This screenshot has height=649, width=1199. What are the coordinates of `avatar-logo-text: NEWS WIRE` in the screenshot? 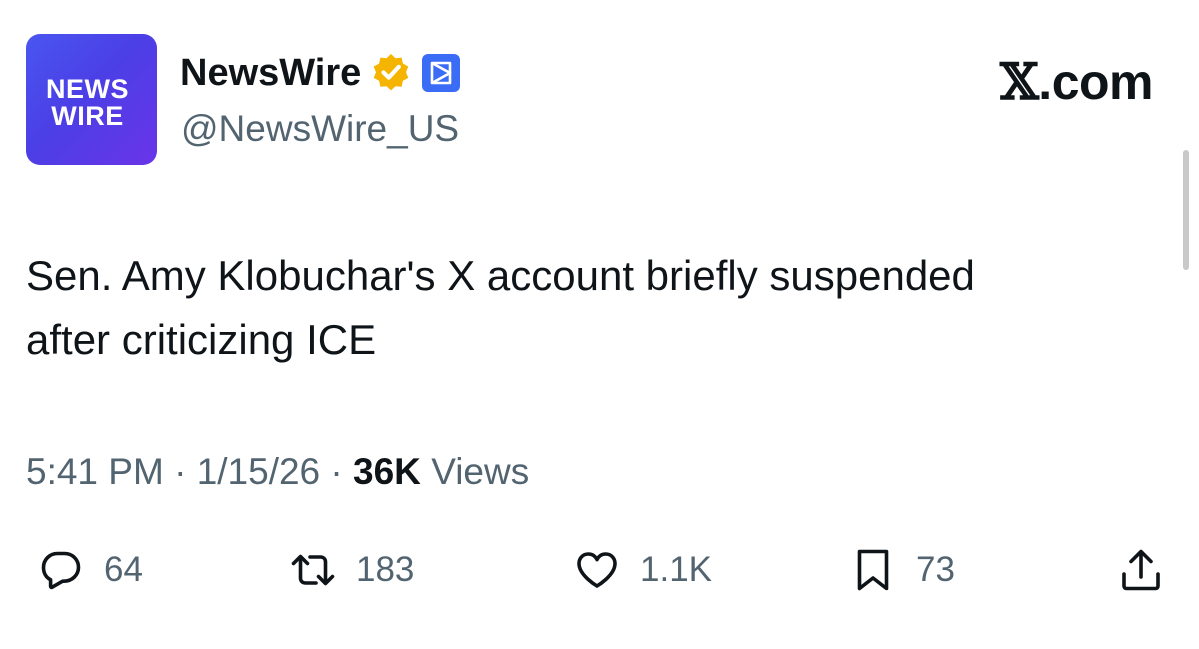 It's located at (87, 103).